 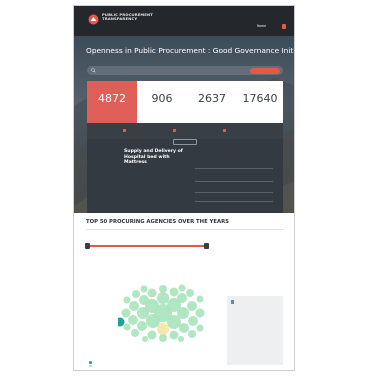 What do you see at coordinates (212, 98) in the screenshot?
I see `stat-value: 2637` at bounding box center [212, 98].